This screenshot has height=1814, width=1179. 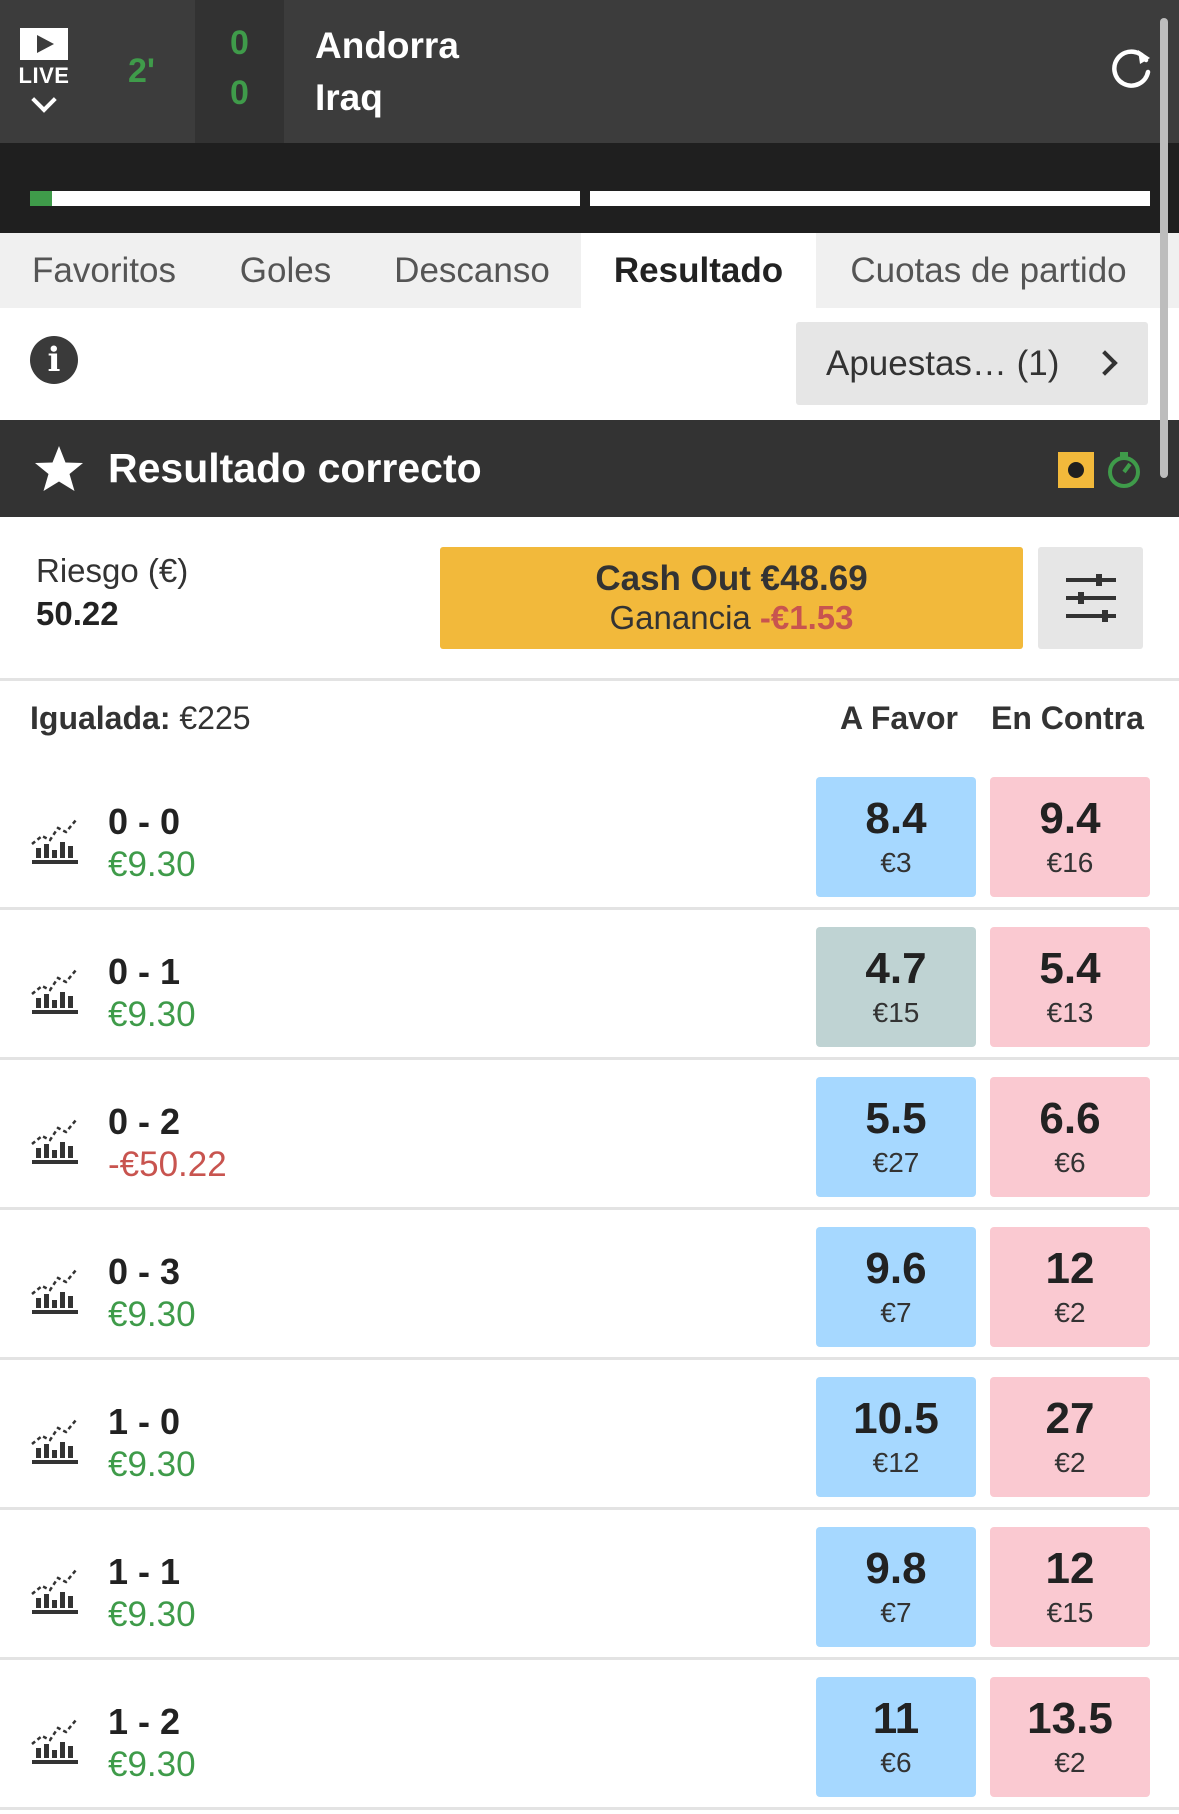 I want to click on back-odds-button: 10.5 €12, so click(x=896, y=1437).